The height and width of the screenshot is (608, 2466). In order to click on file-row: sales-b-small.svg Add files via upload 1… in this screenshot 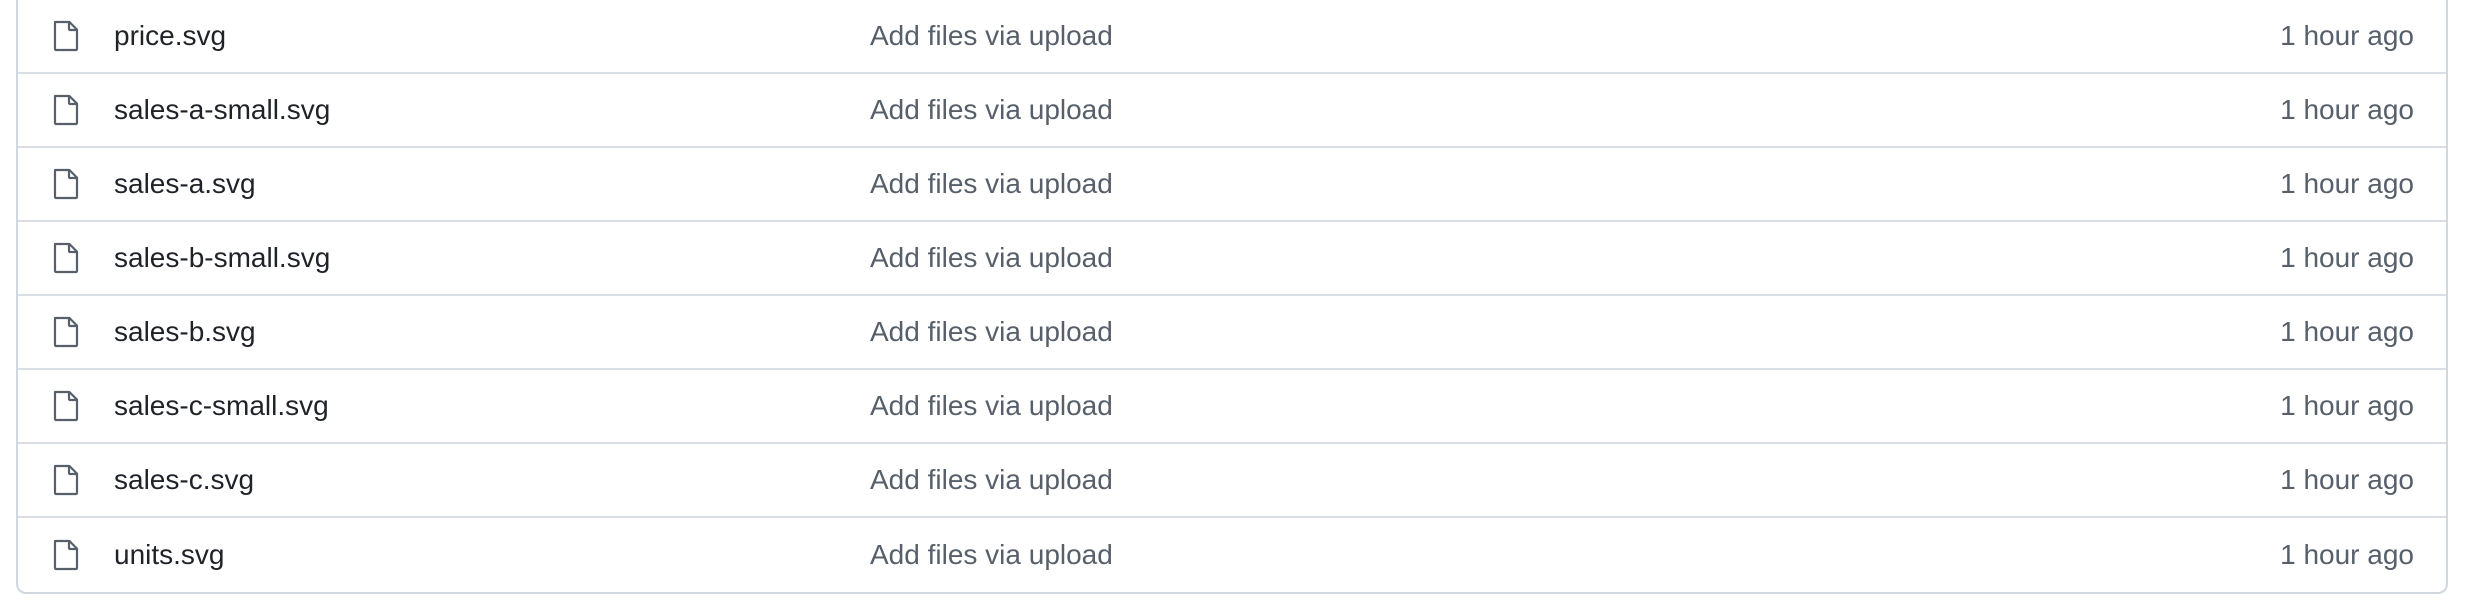, I will do `click(1232, 259)`.